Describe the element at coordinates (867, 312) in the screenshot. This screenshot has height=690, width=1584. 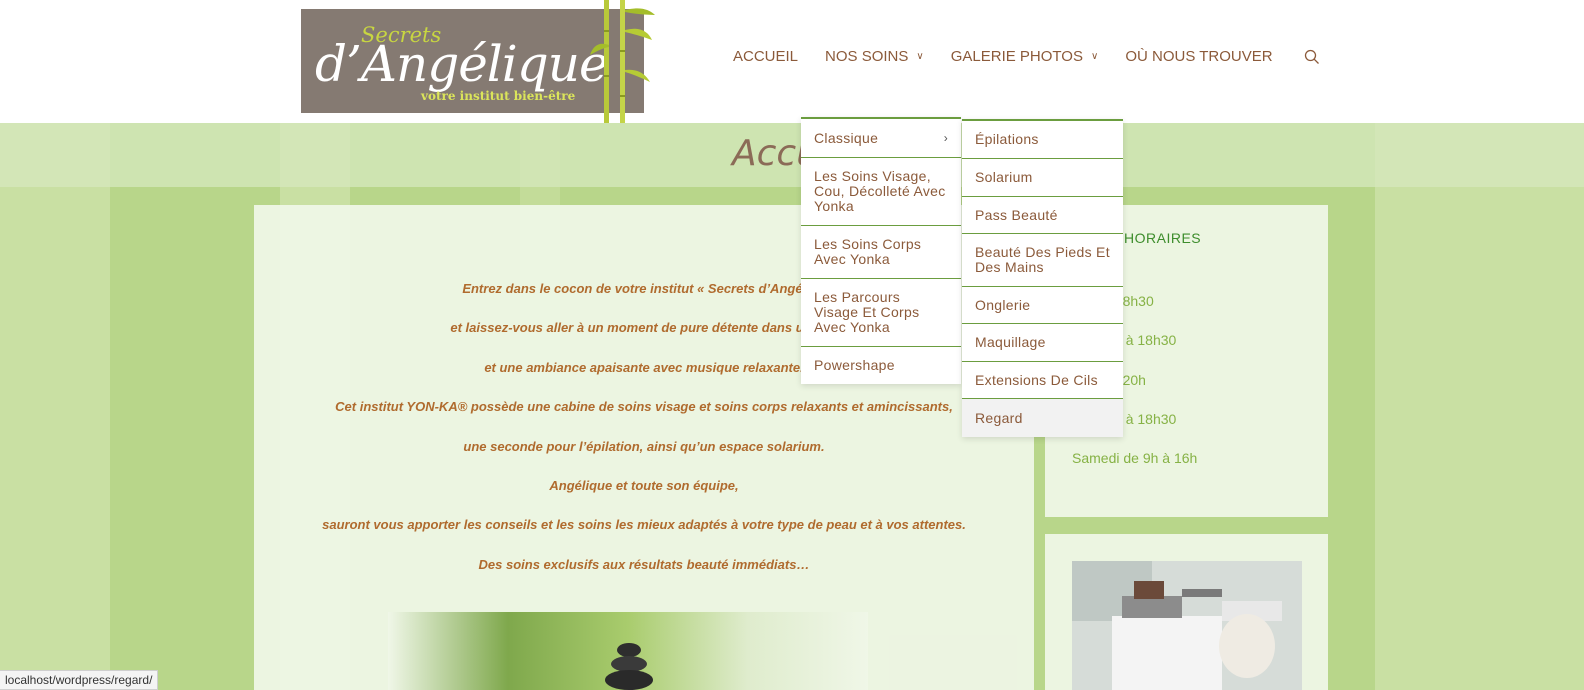
I see `menu-item-label: Les Parcours Visage Et Corps Avec Yonka` at that location.